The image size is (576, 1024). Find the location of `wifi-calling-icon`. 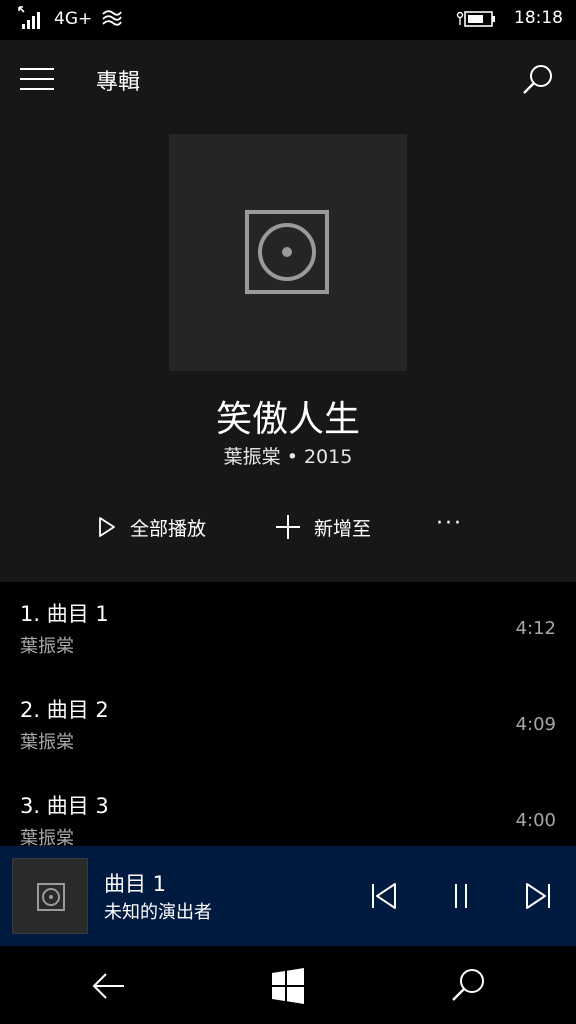

wifi-calling-icon is located at coordinates (112, 18).